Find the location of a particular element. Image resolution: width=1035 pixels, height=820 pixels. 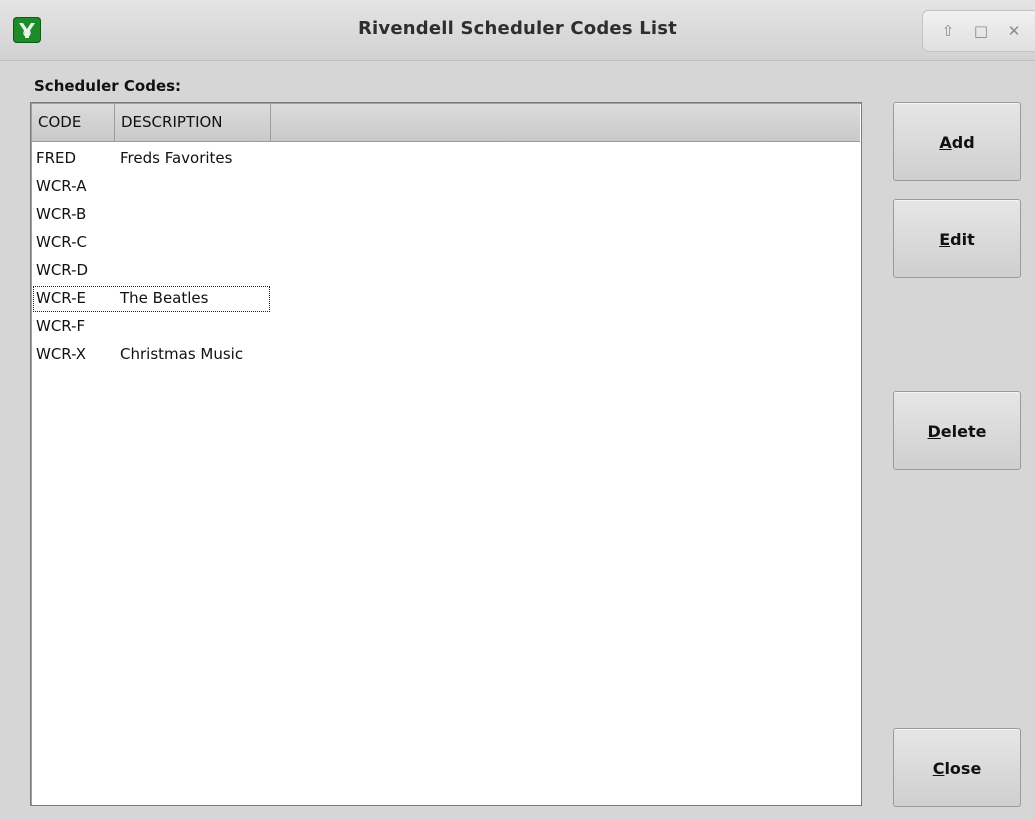

list-row-focused: WCR-E The Beatles is located at coordinates (446, 299).